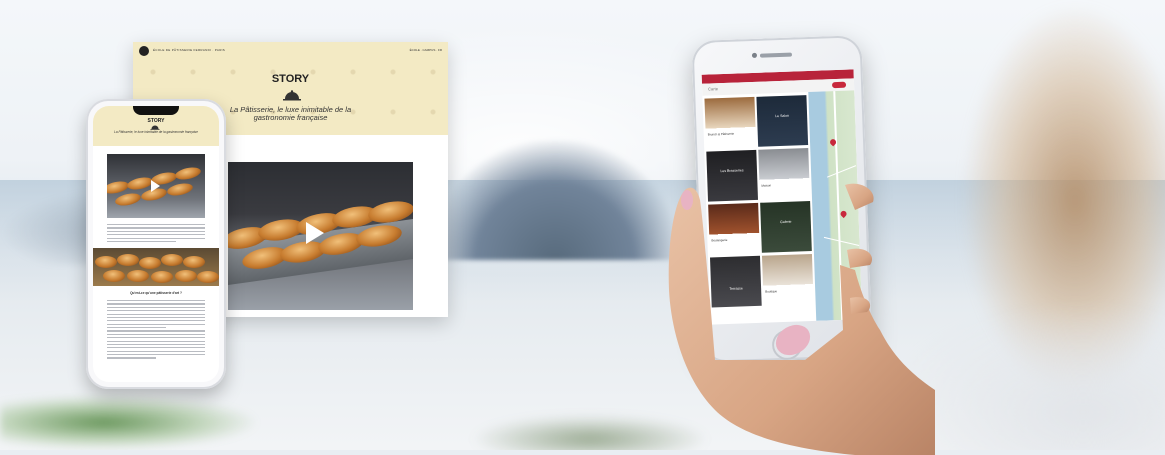 This screenshot has height=455, width=1165. I want to click on pastry-image, so click(156, 267).